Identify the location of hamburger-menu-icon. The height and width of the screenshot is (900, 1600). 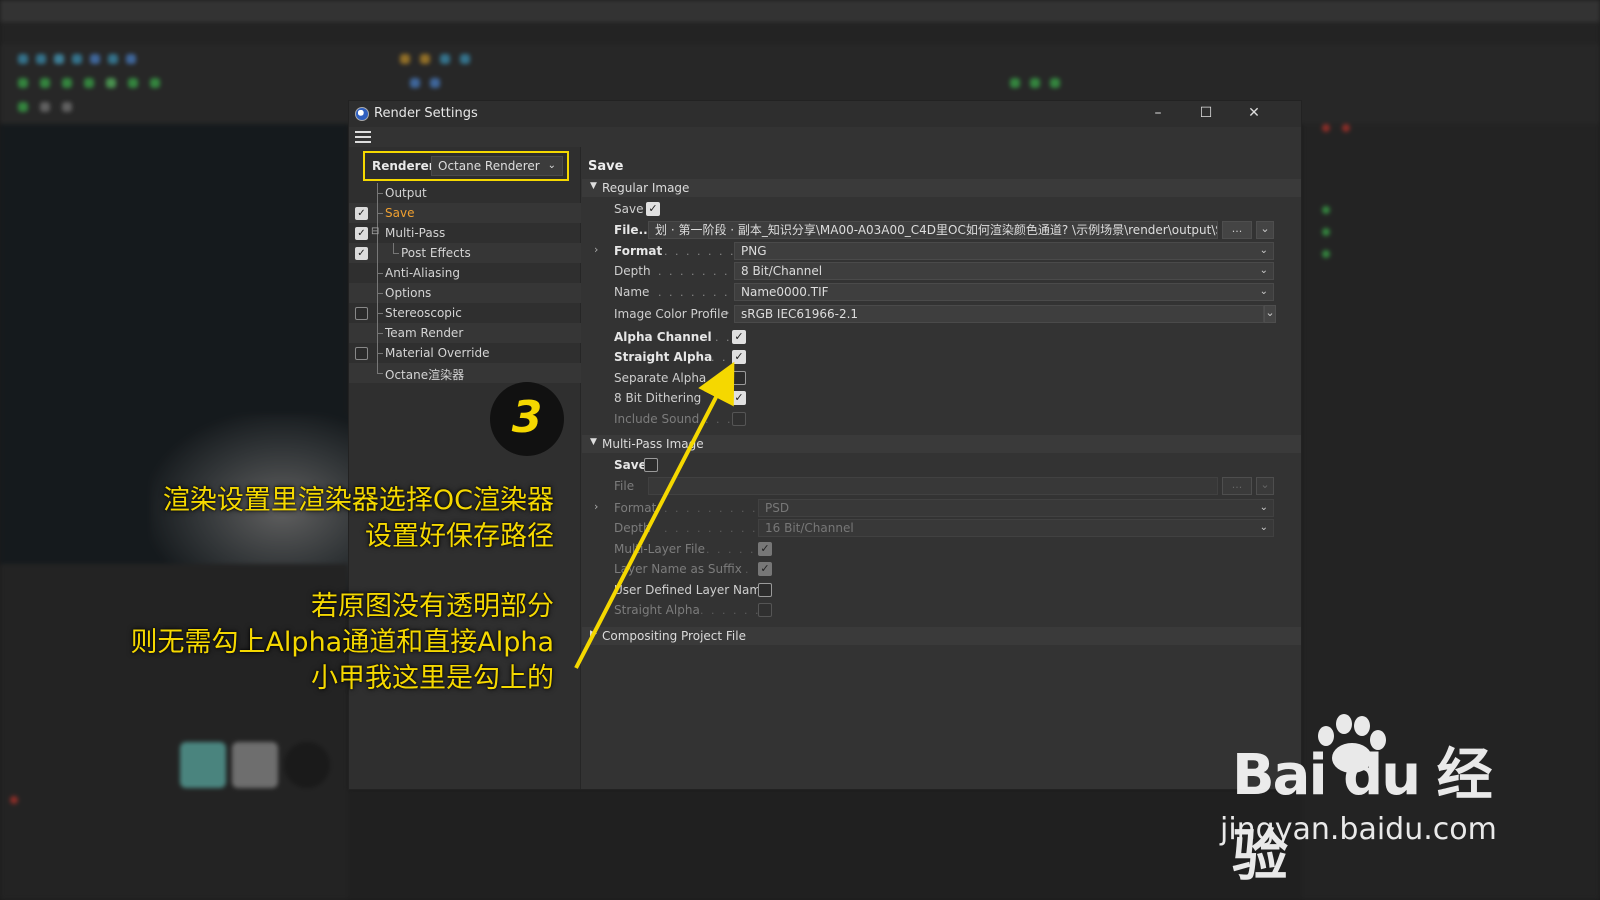
(363, 138).